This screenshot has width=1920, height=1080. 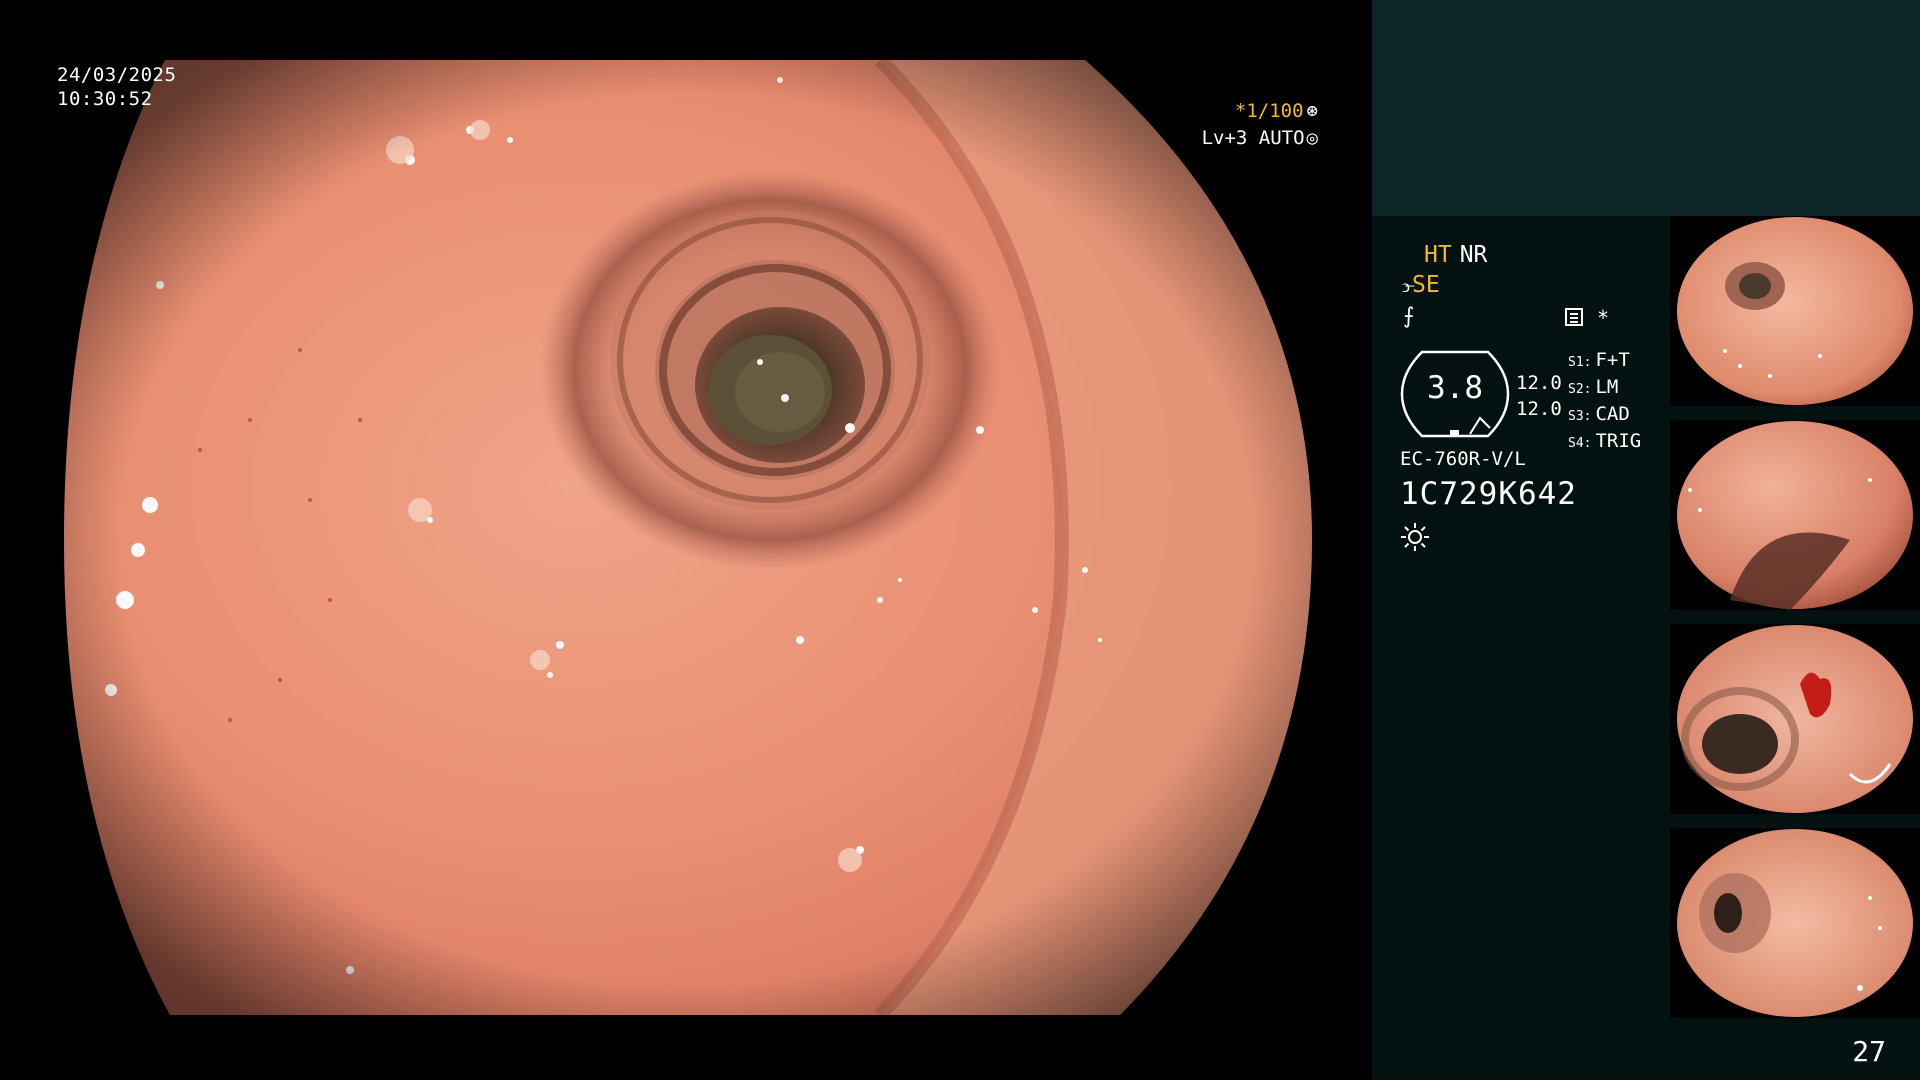 I want to click on page-number: 27, so click(x=1869, y=1051).